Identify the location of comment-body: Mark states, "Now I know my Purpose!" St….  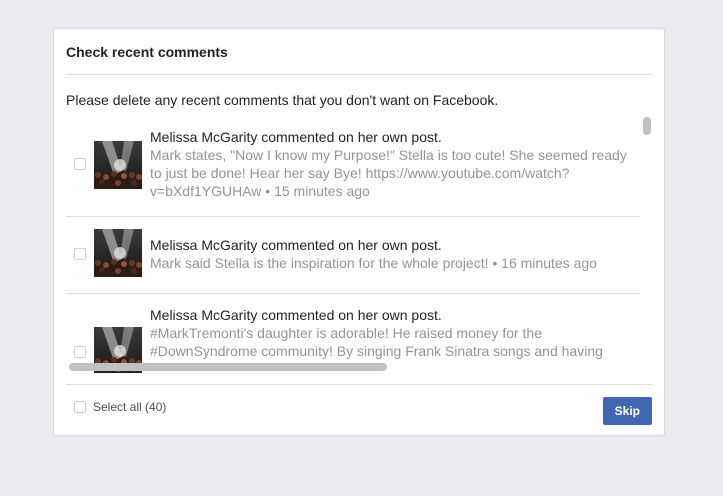
(388, 173).